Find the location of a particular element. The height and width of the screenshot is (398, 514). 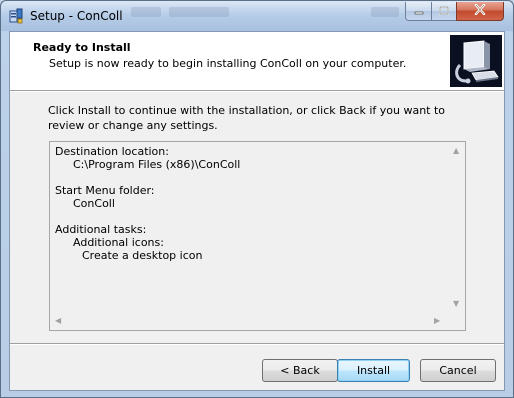

maximize-icon is located at coordinates (444, 11).